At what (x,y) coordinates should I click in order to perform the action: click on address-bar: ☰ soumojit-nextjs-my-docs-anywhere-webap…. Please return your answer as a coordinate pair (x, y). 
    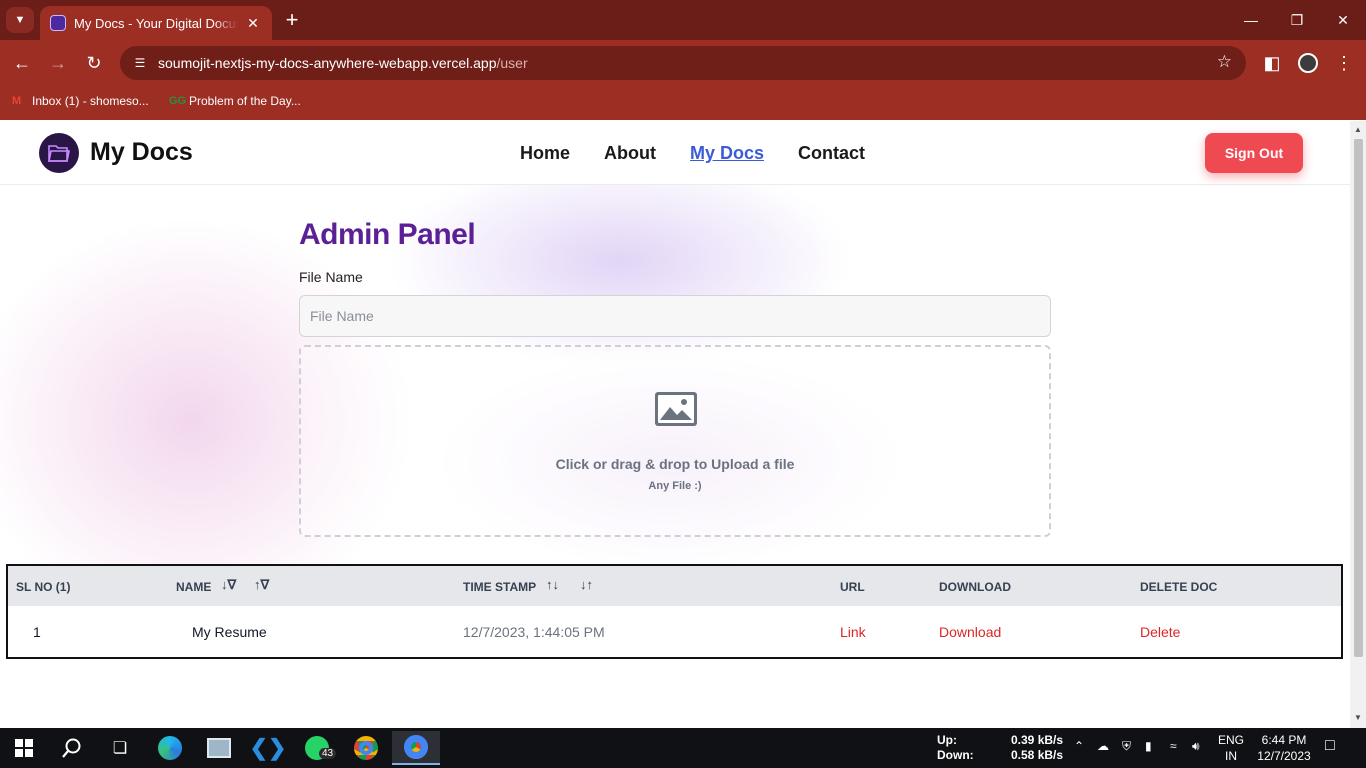
    Looking at the image, I should click on (683, 63).